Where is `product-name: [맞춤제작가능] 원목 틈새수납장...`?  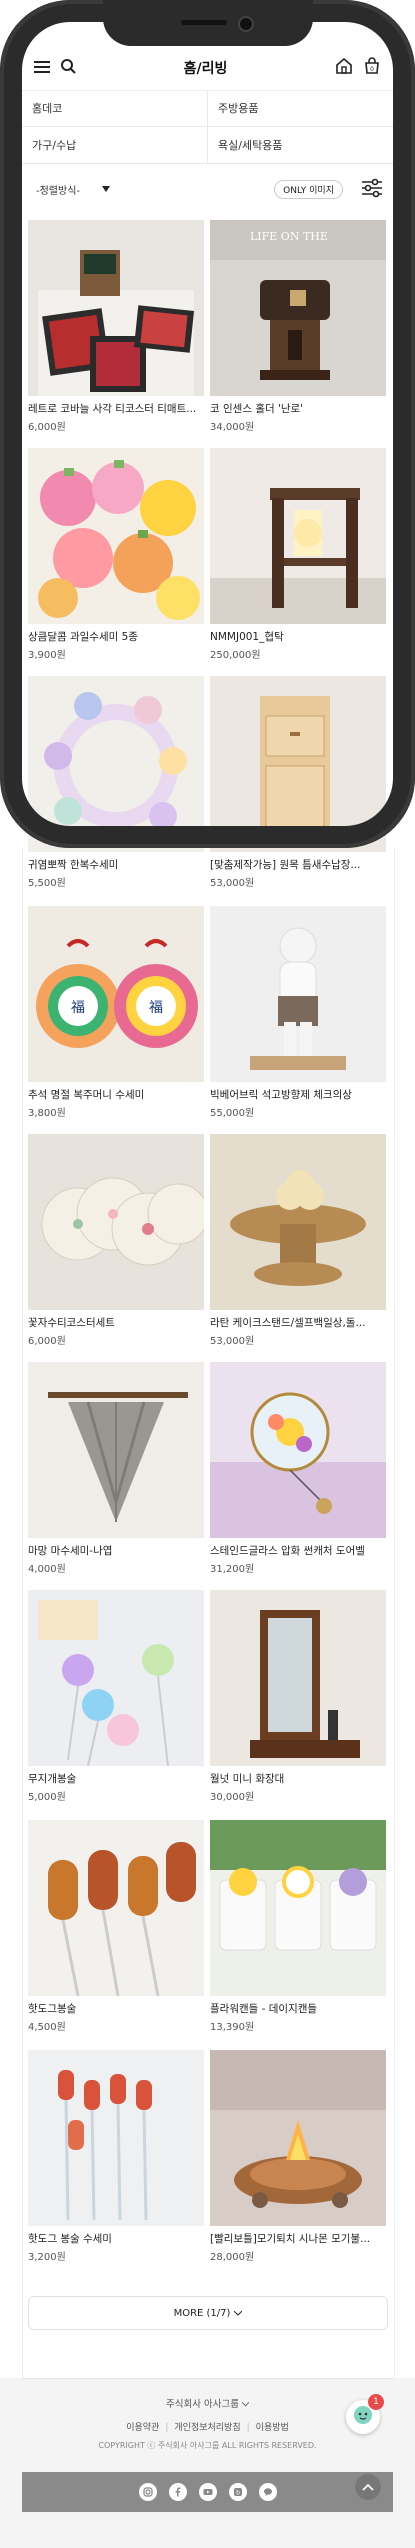 product-name: [맞춤제작가능] 원목 틈새수납장... is located at coordinates (298, 864).